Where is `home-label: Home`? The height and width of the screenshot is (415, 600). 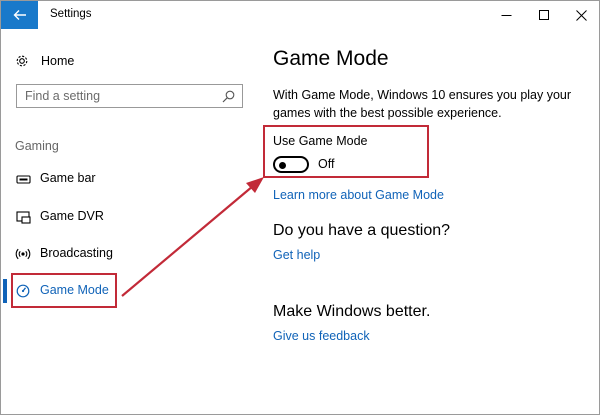
home-label: Home is located at coordinates (58, 61).